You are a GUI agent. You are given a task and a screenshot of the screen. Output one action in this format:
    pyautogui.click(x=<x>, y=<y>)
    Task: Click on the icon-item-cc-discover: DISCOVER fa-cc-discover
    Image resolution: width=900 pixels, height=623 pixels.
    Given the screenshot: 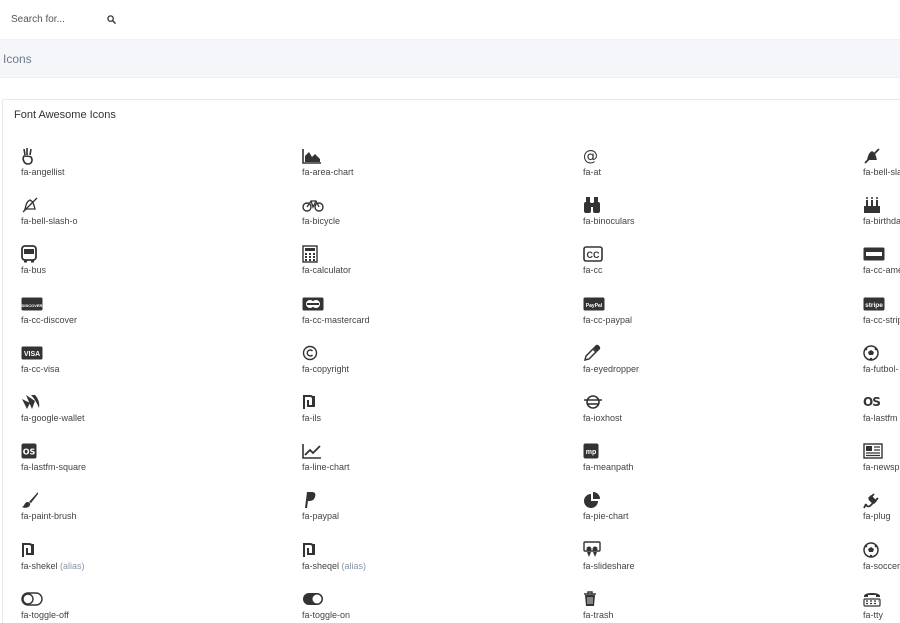 What is the action you would take?
    pyautogui.click(x=141, y=315)
    